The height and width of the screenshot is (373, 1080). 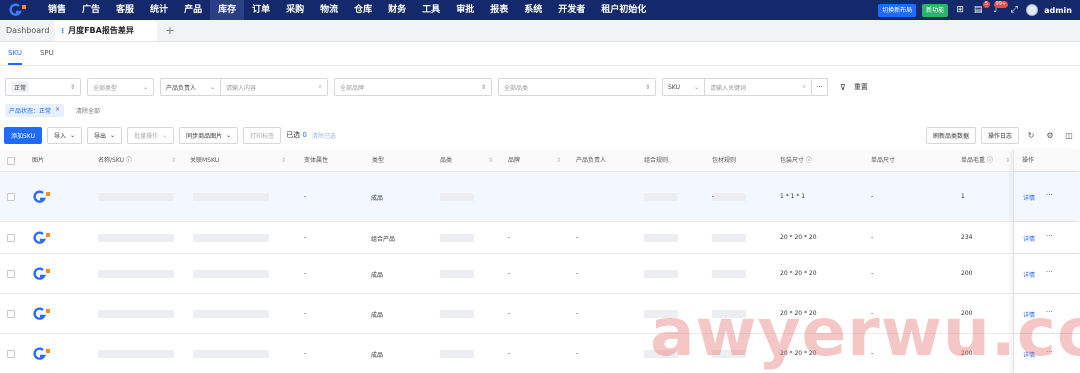 I want to click on add-tab-button: +, so click(x=169, y=31).